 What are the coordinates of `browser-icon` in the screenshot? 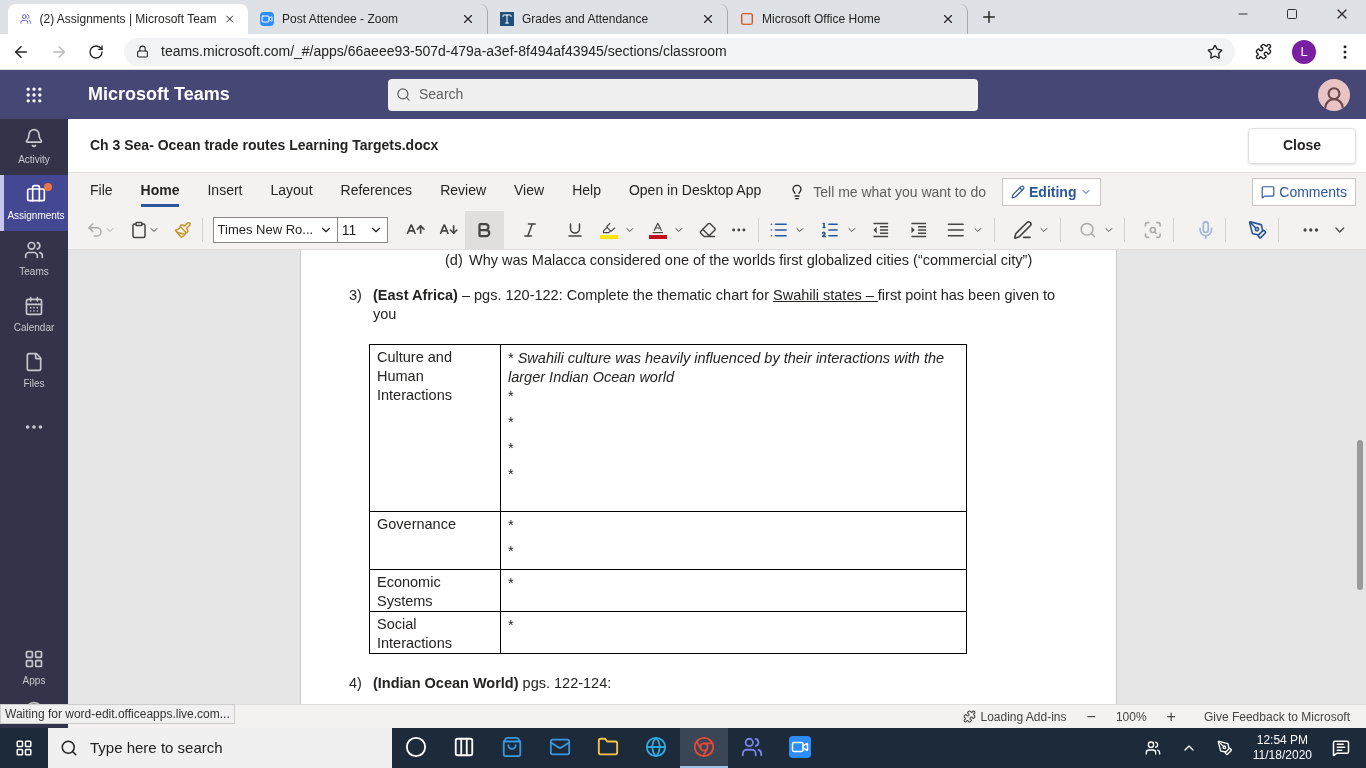 It's located at (656, 747).